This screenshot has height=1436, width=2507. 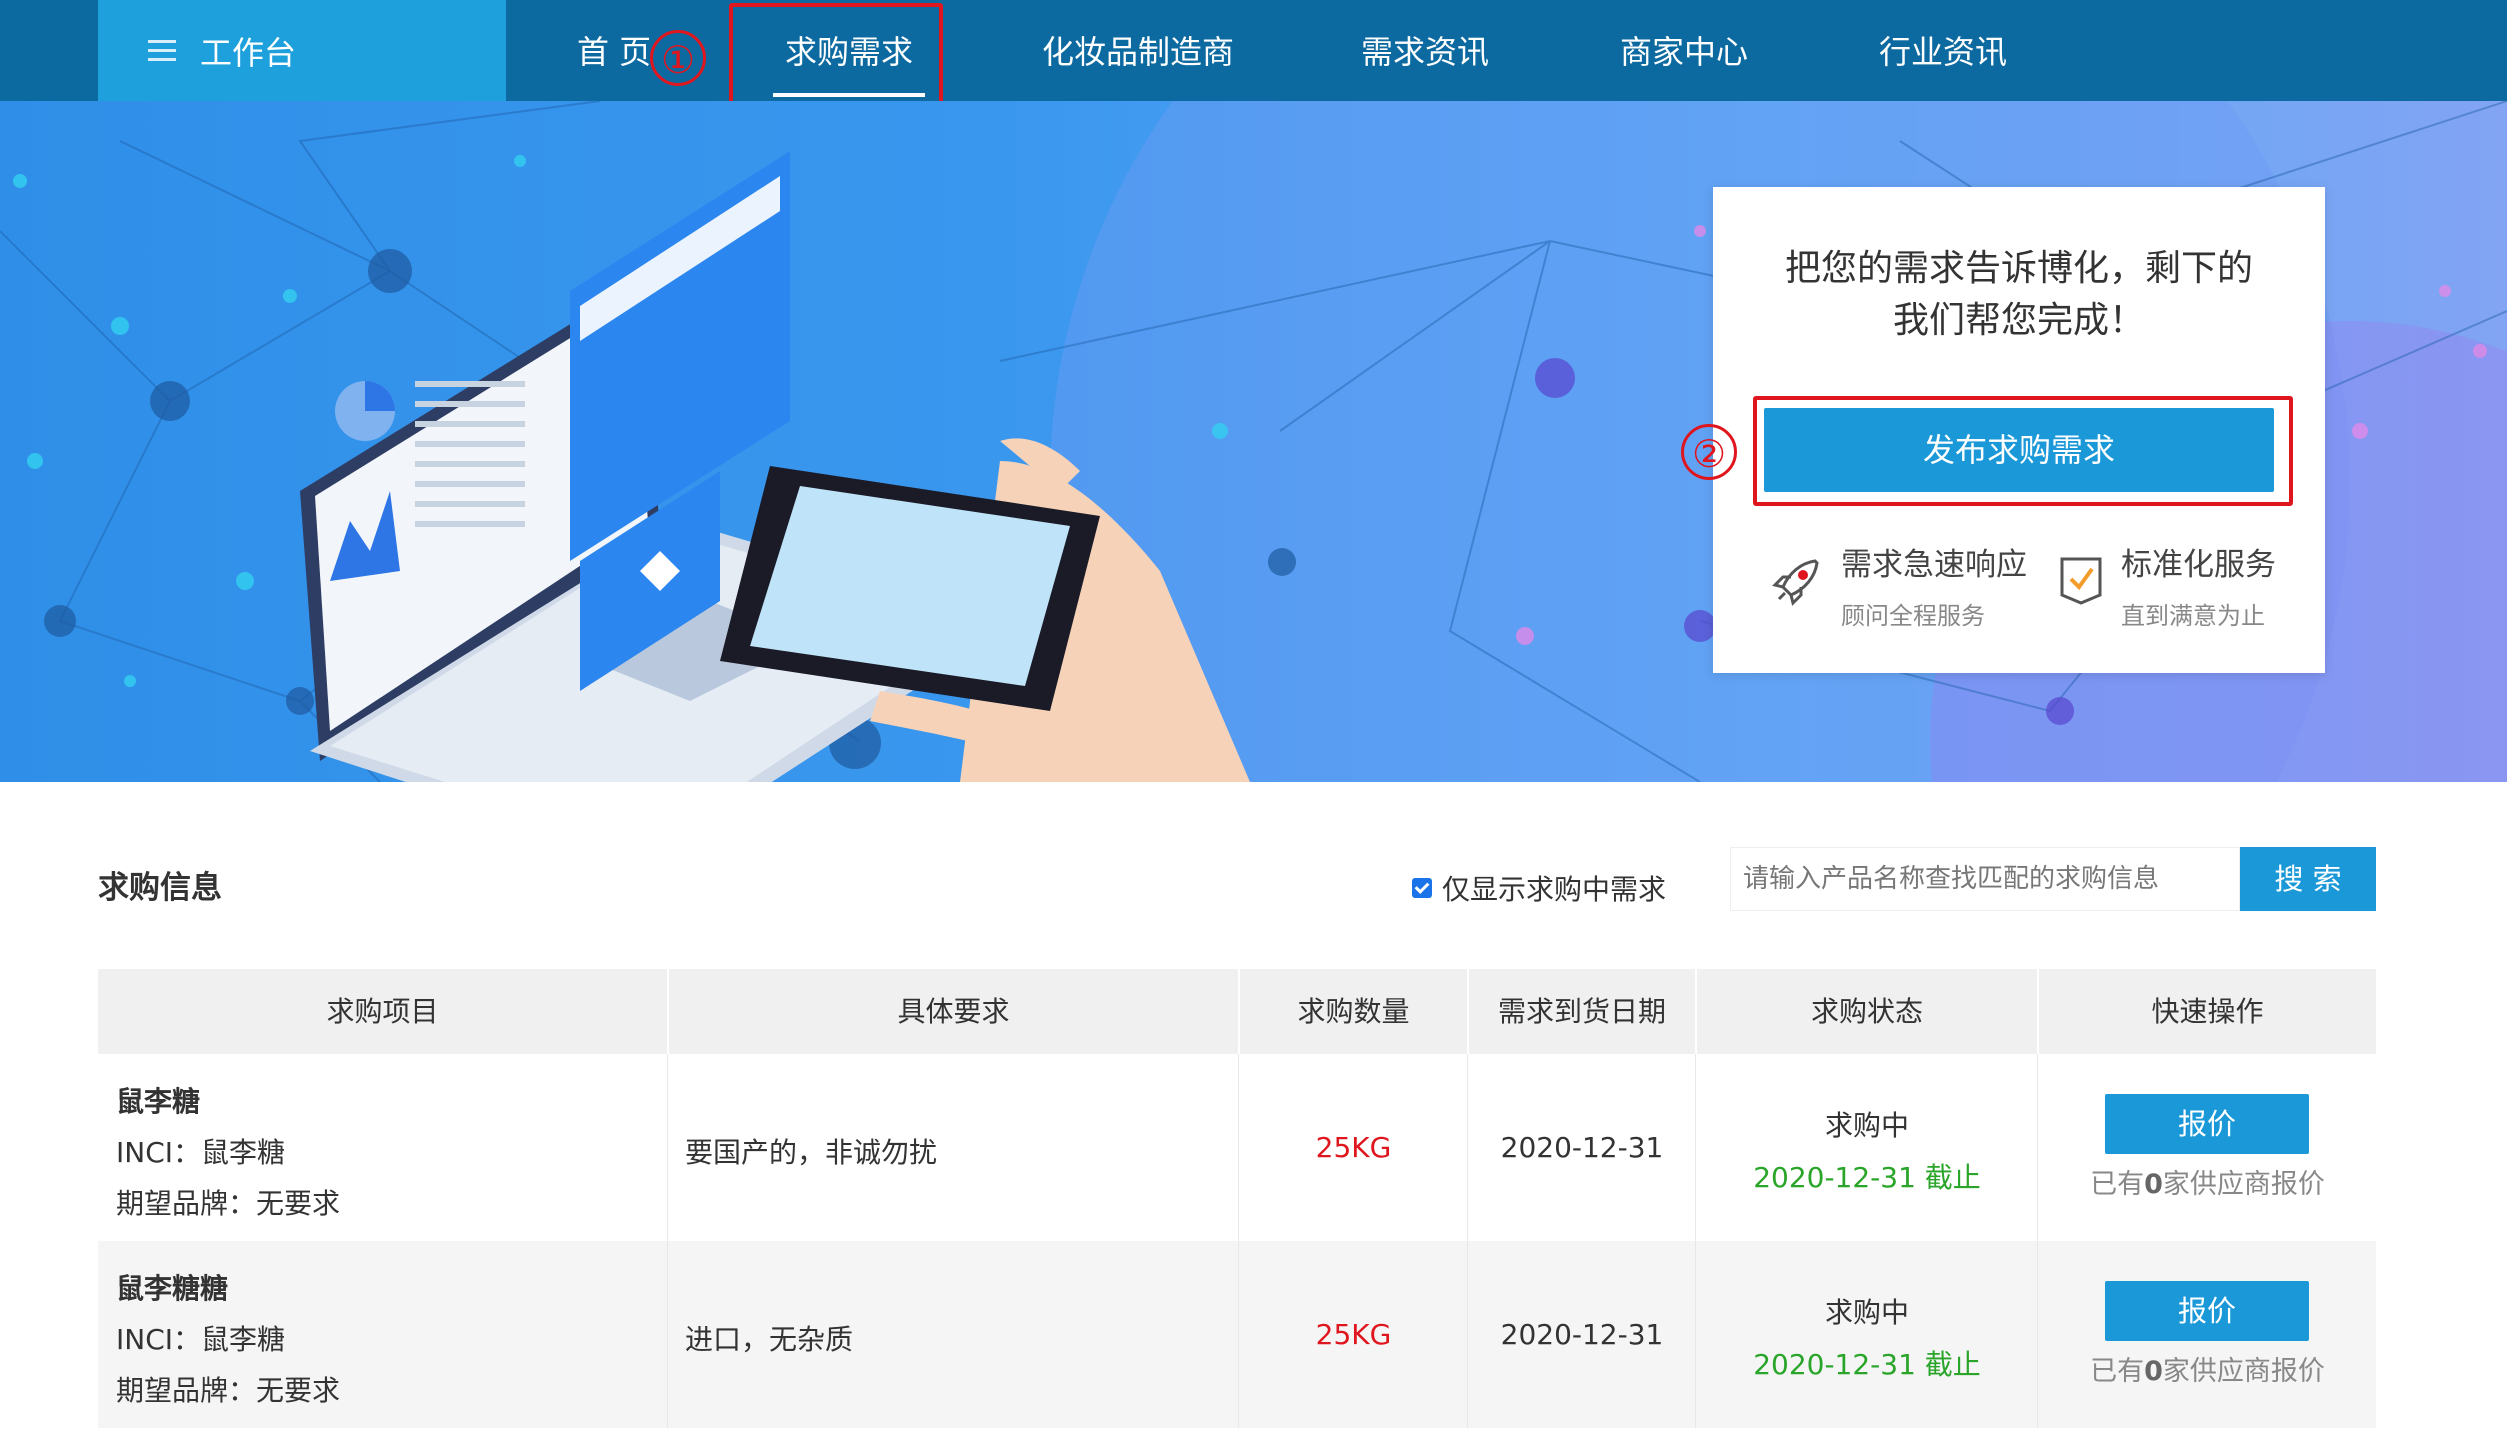 I want to click on feature-subtitle: 直到满意为止, so click(x=2193, y=616).